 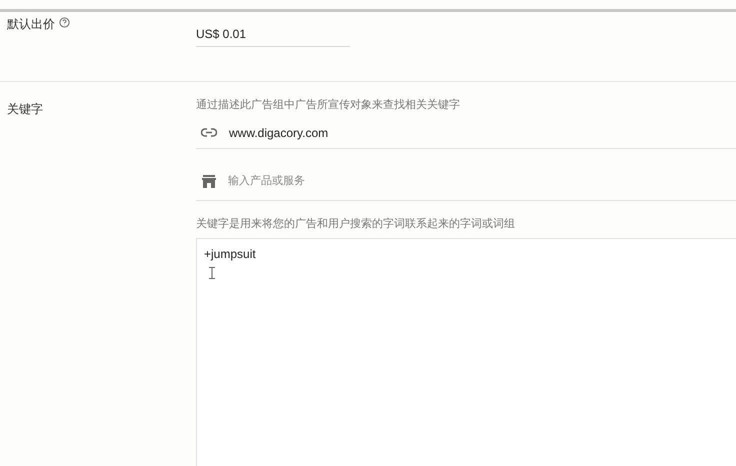 What do you see at coordinates (64, 22) in the screenshot?
I see `help-icon` at bounding box center [64, 22].